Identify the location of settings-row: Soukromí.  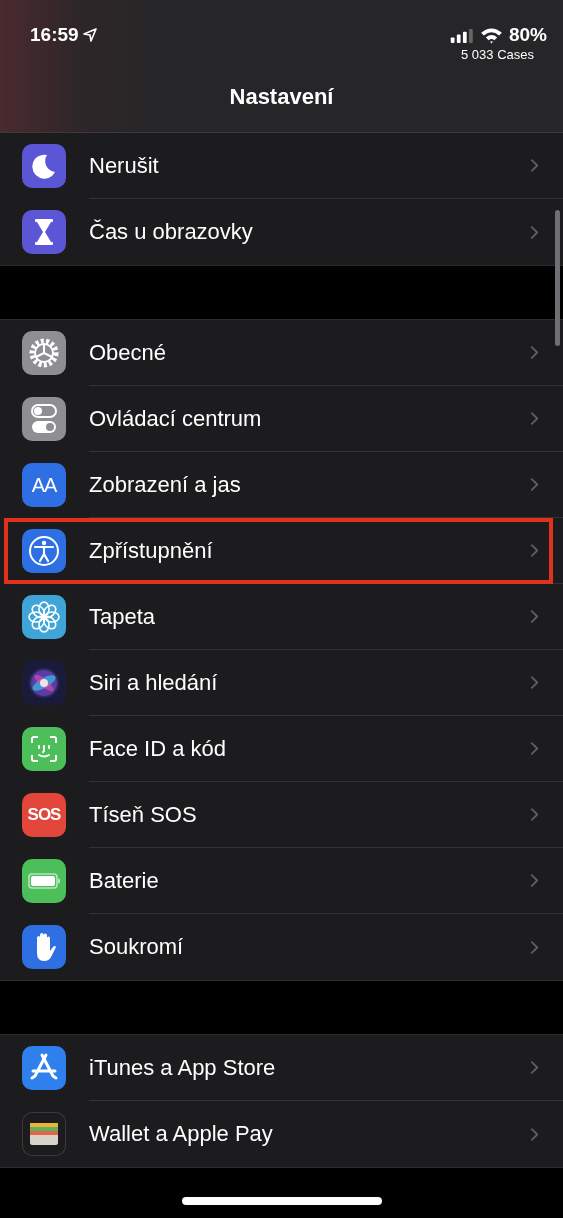
(281, 947).